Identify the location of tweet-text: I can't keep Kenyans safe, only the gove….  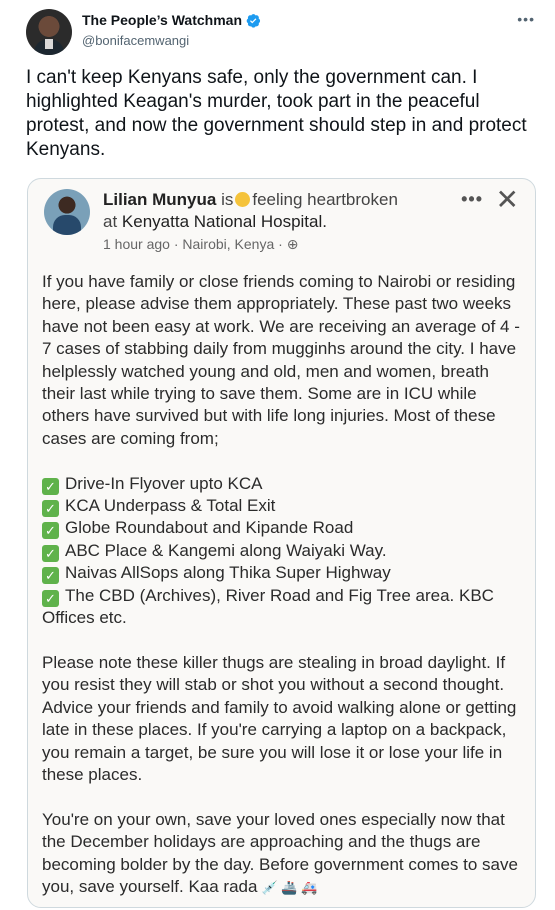
(276, 113).